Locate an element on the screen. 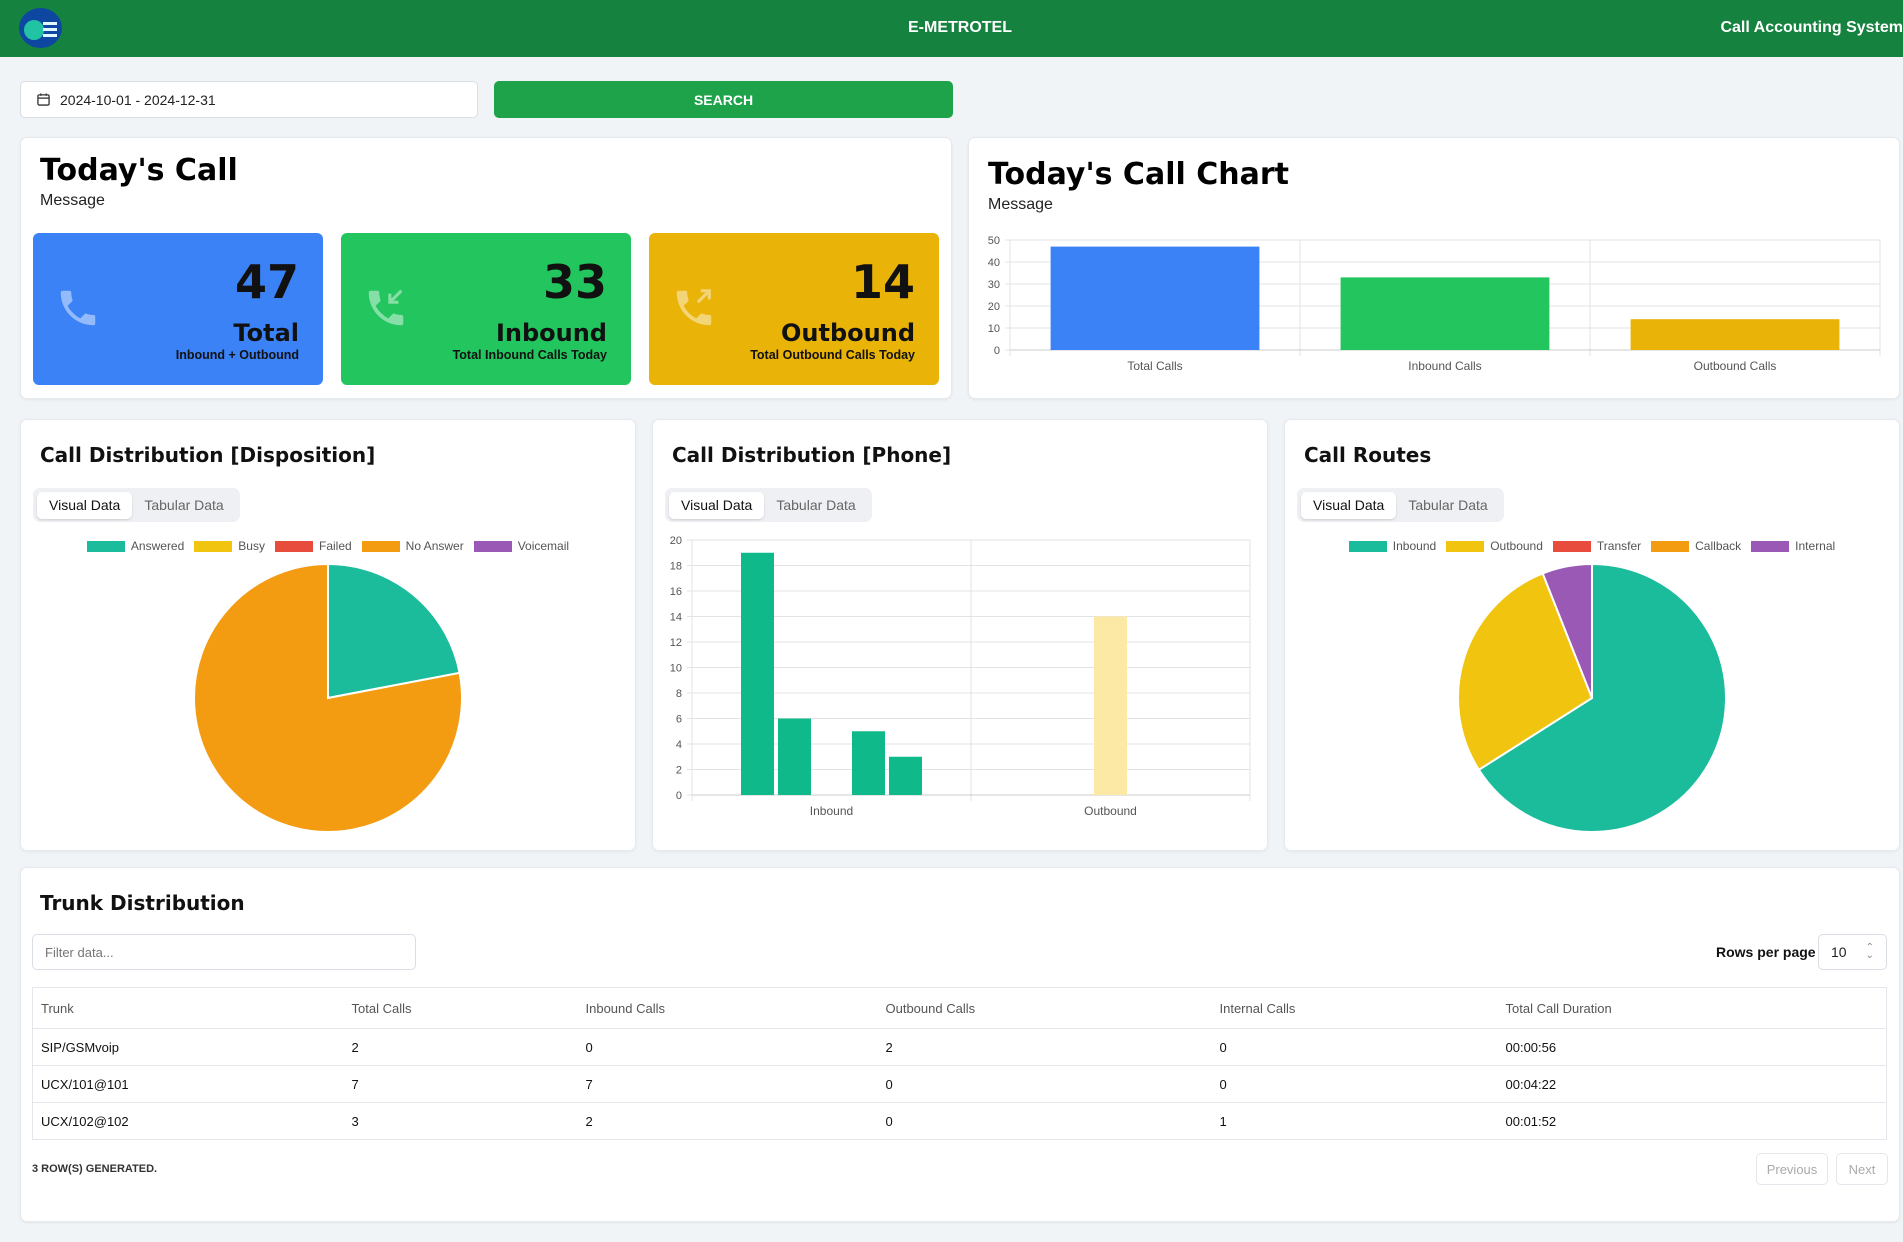  stat-inbound-desc: Total Inbound Calls Today is located at coordinates (529, 355).